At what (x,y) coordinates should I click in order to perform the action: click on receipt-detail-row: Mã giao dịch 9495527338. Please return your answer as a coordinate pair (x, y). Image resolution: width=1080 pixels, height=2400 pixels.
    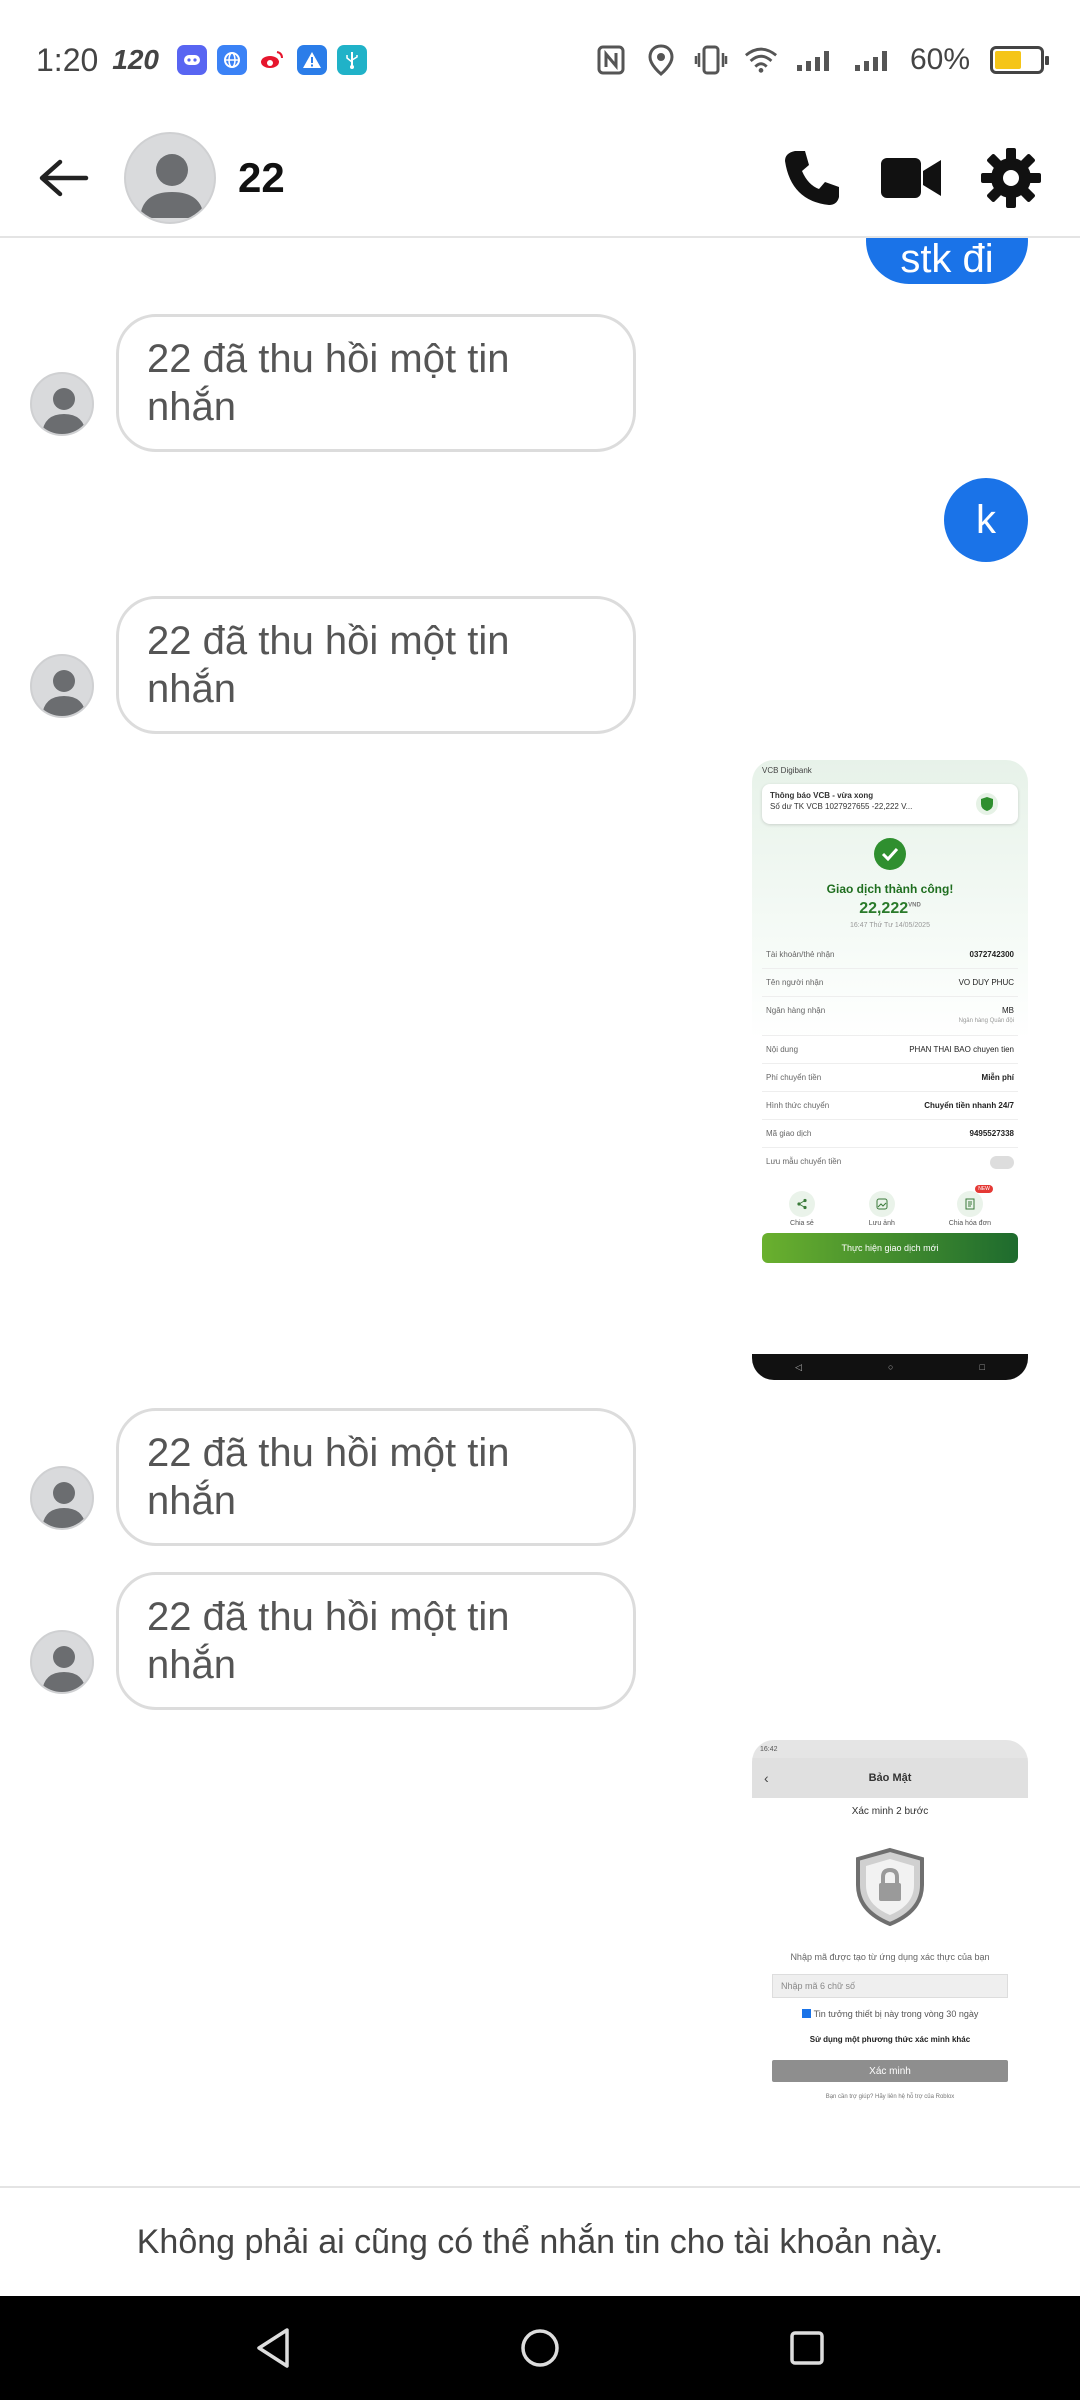
    Looking at the image, I should click on (890, 1134).